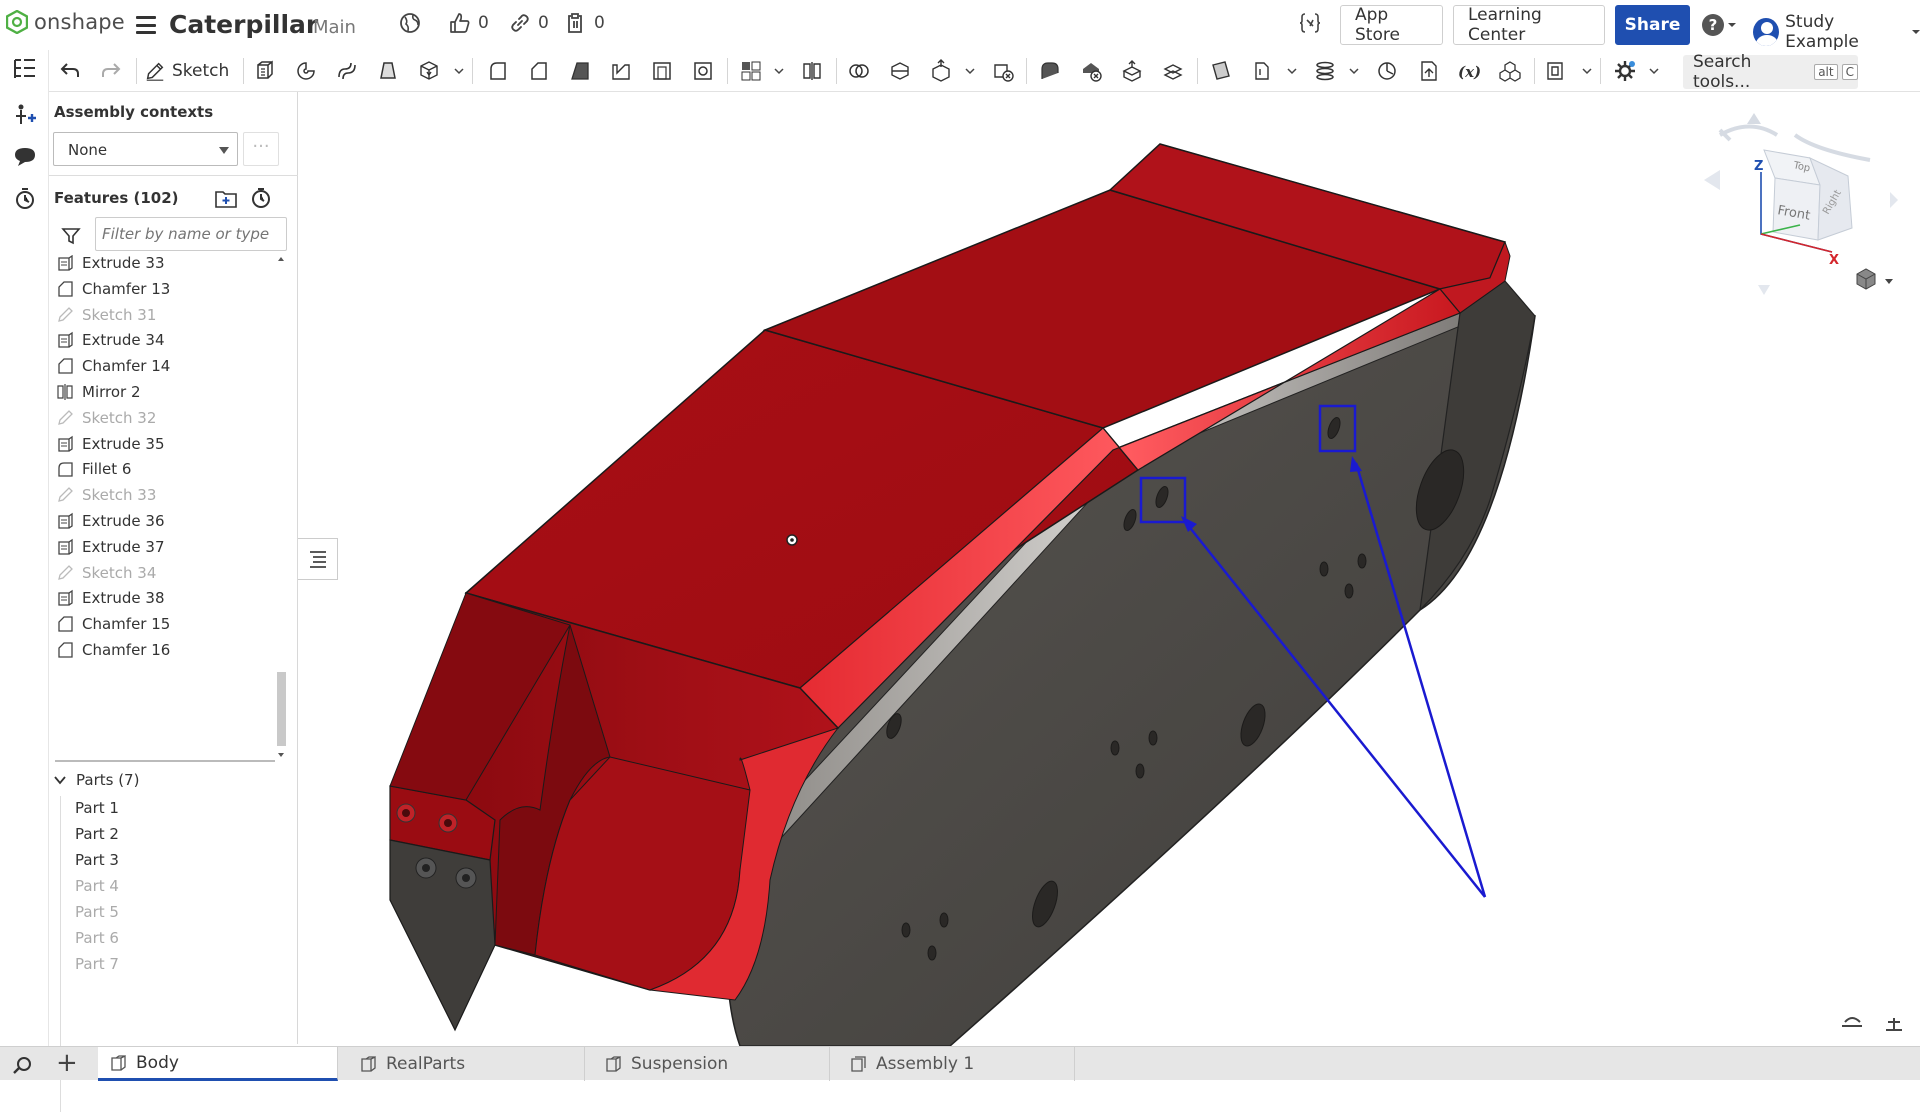 The image size is (1920, 1112). What do you see at coordinates (96, 780) in the screenshot?
I see `parts-section-header: Parts (7)` at bounding box center [96, 780].